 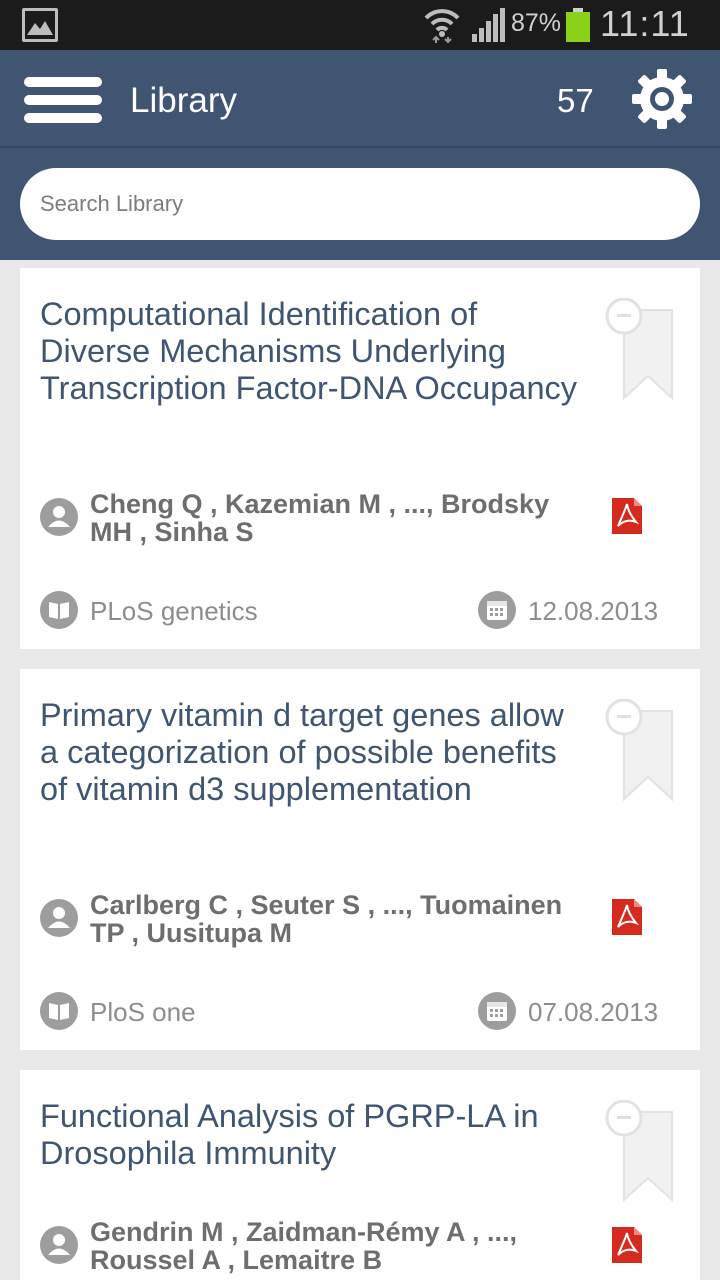 I want to click on library-count: 57, so click(x=575, y=100).